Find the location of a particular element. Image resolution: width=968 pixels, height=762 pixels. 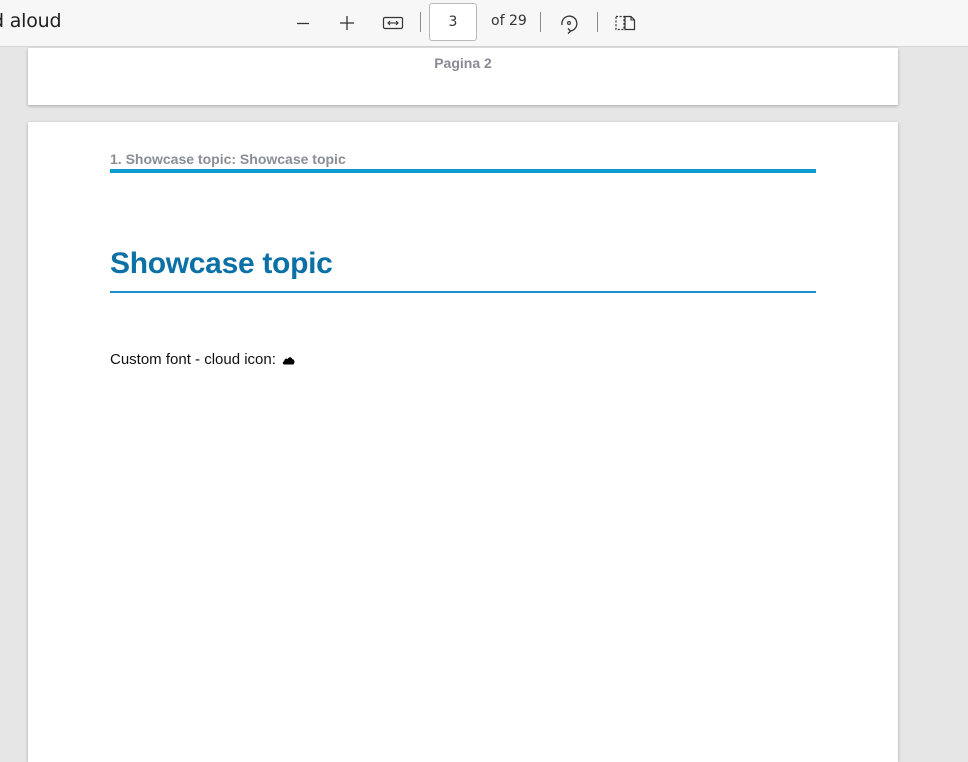

header-rule is located at coordinates (463, 171).